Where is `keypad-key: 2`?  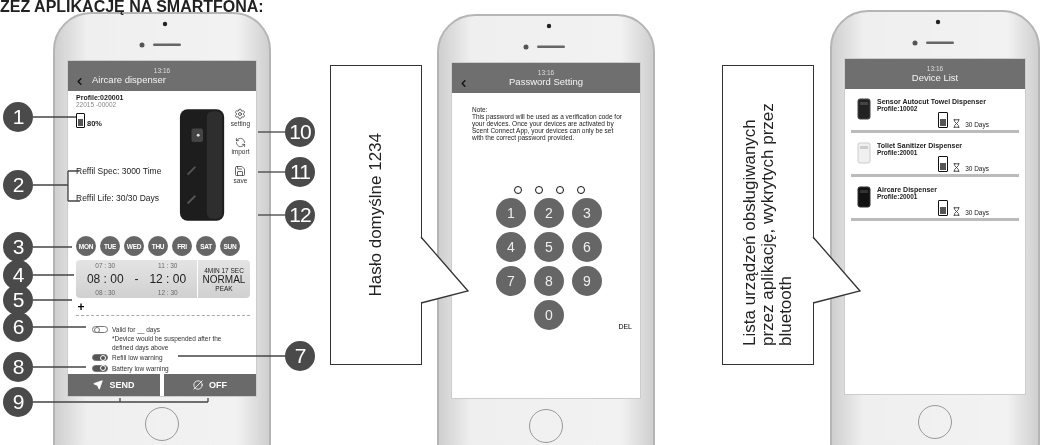
keypad-key: 2 is located at coordinates (549, 213).